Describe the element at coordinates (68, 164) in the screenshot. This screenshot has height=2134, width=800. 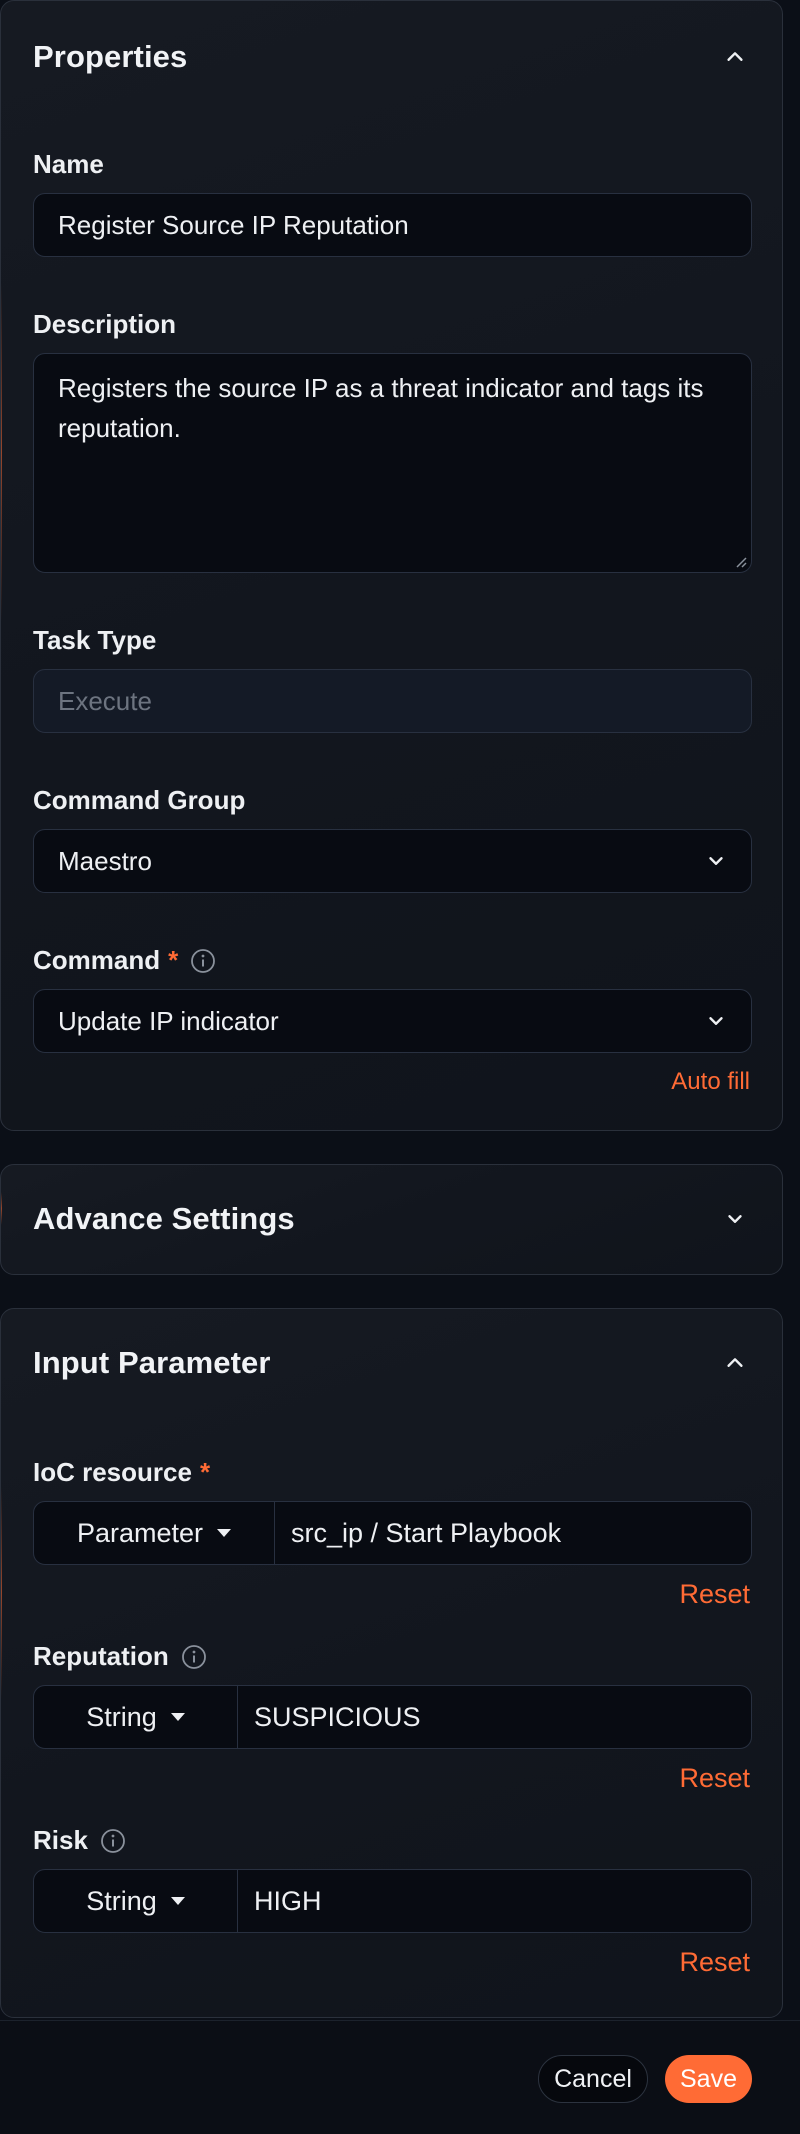
I see `name-label: Name` at that location.